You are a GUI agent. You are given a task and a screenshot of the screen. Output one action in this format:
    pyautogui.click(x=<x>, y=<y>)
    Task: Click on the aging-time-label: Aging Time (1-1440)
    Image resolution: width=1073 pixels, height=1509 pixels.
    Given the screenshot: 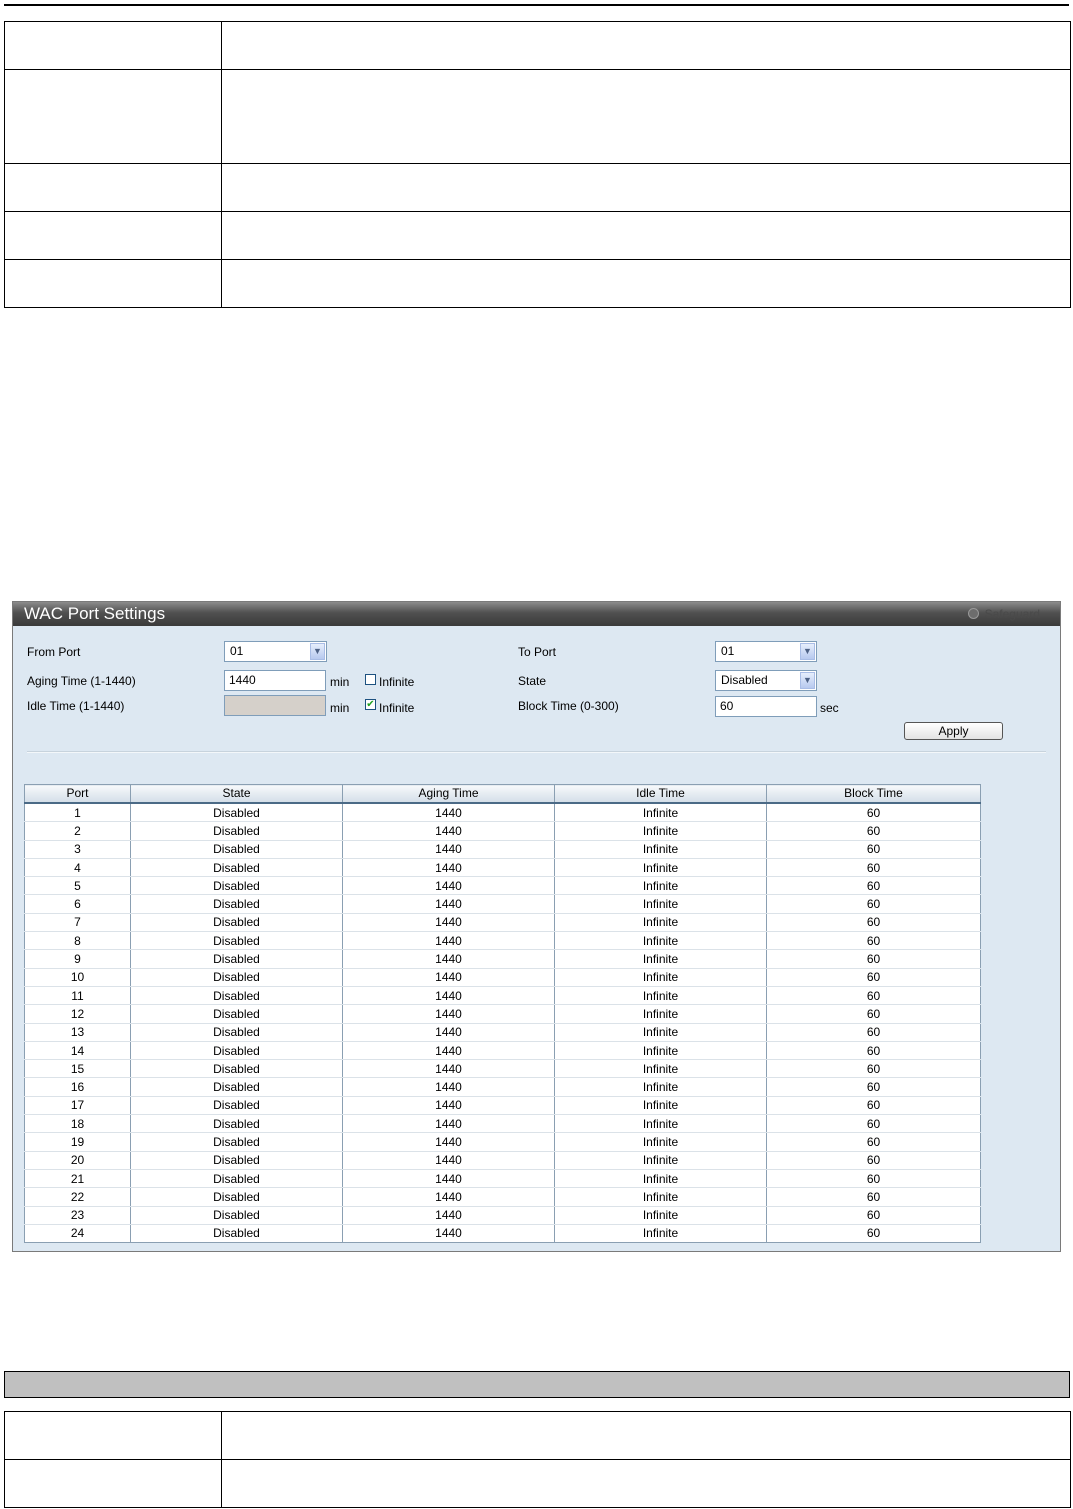 What is the action you would take?
    pyautogui.click(x=81, y=681)
    